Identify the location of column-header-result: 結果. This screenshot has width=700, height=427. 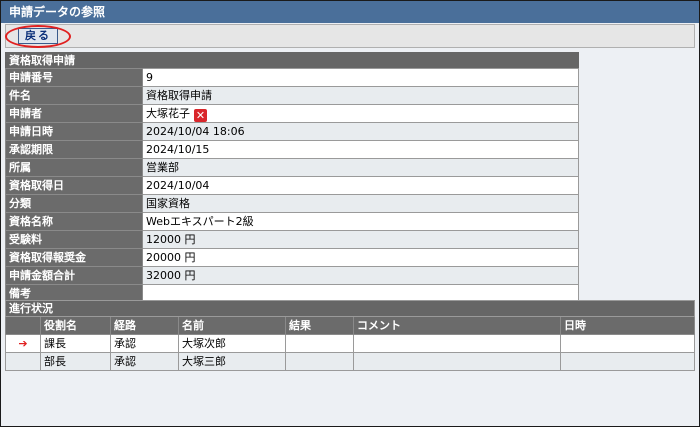
(319, 325).